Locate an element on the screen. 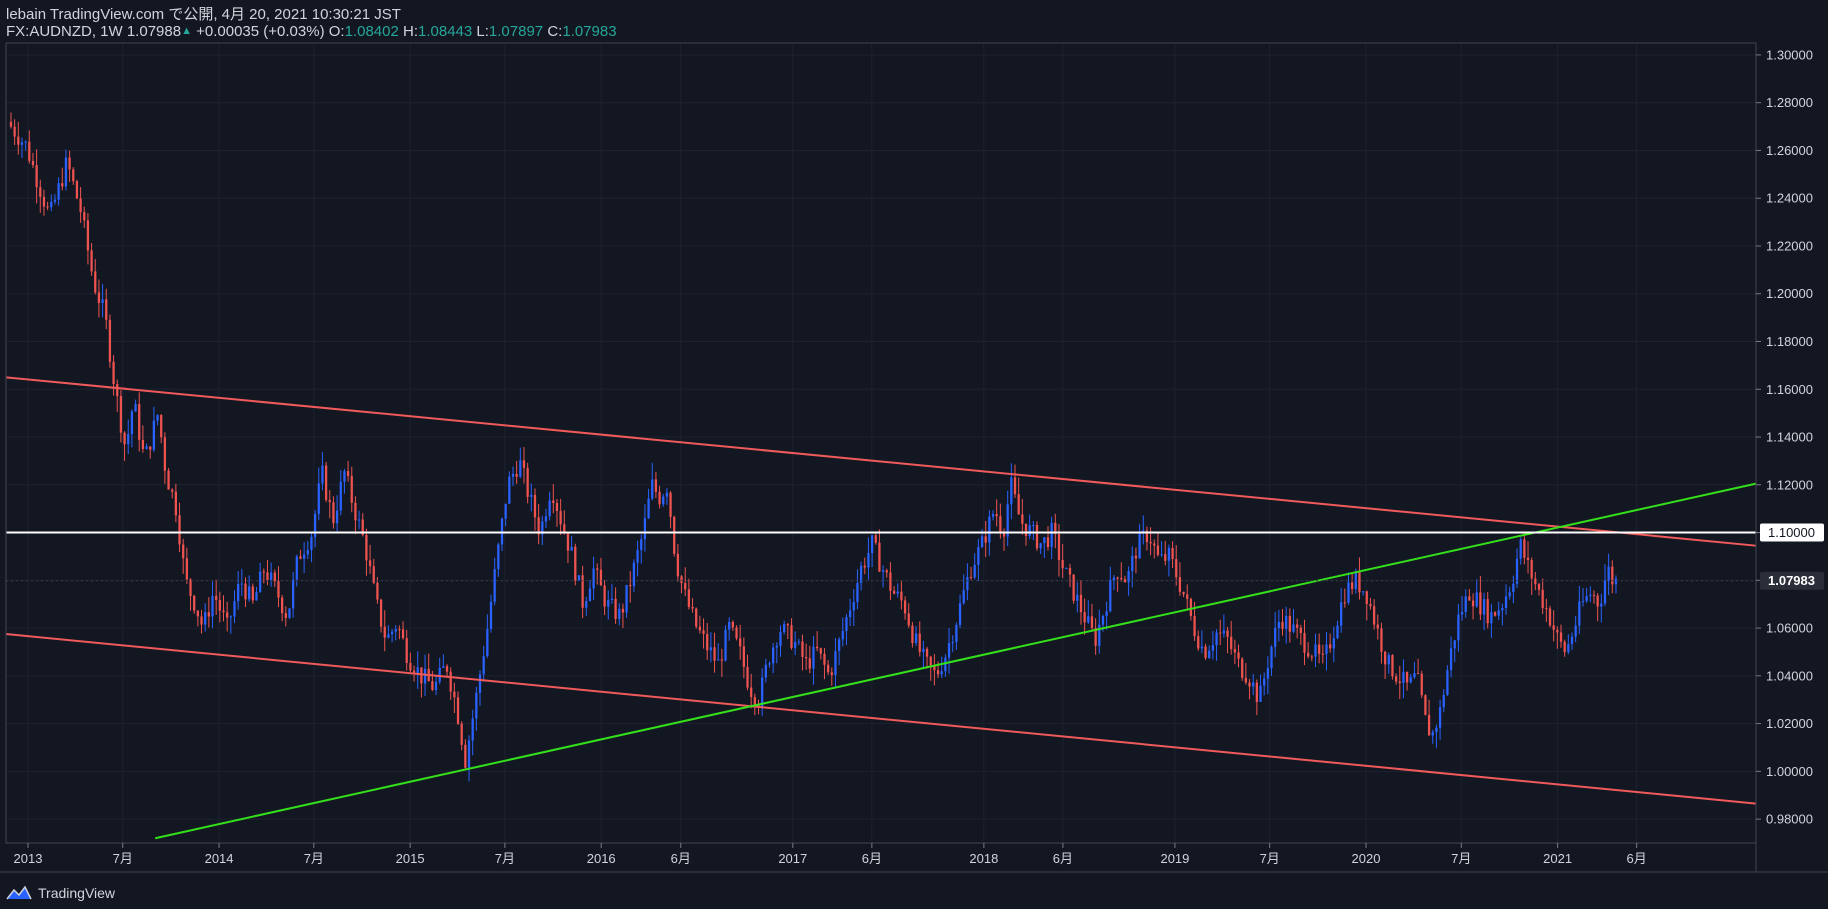 The image size is (1828, 909). price-tick-label: 1.02000 is located at coordinates (1789, 723).